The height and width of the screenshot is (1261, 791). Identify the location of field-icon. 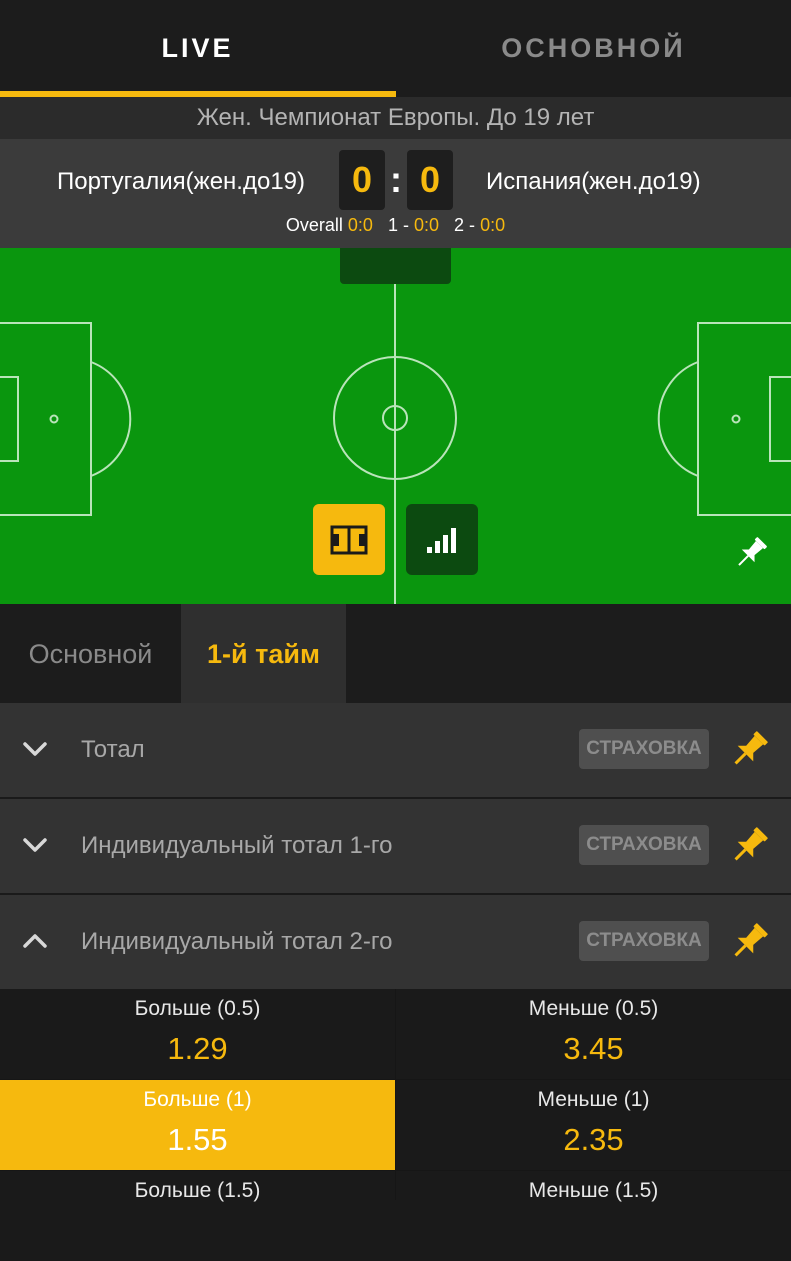
(349, 539).